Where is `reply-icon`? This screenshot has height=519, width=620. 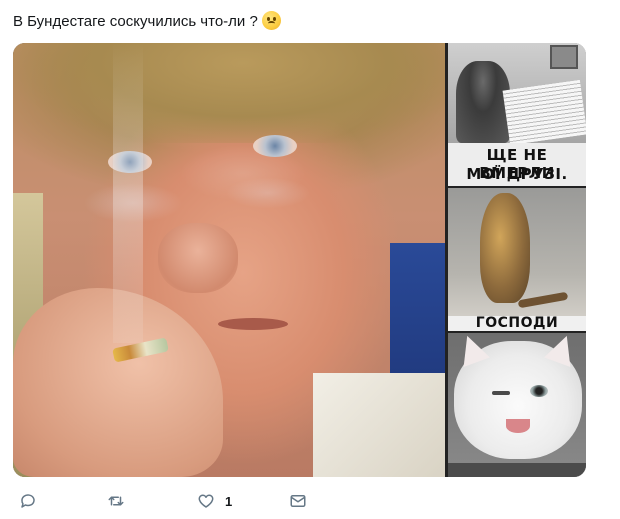
reply-icon is located at coordinates (28, 501).